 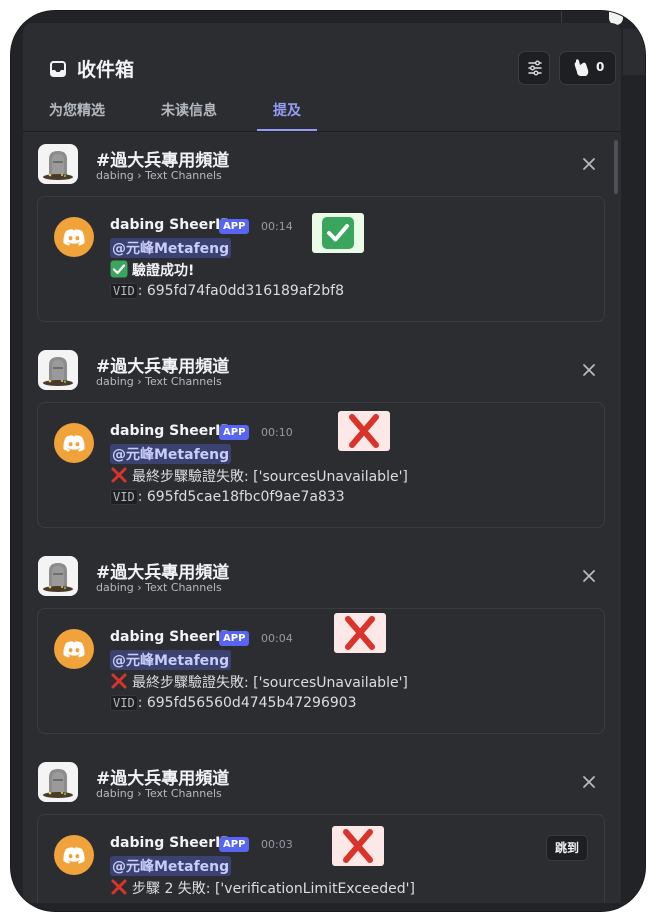 I want to click on message-timestamp: 00:04, so click(x=277, y=638).